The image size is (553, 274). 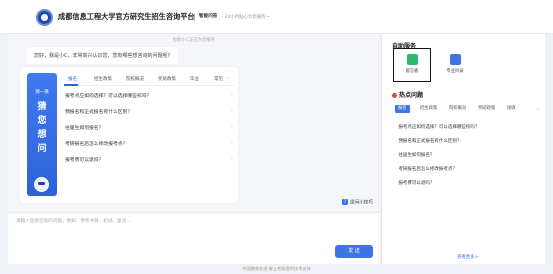 I want to click on guess-char: 猜, so click(x=42, y=107).